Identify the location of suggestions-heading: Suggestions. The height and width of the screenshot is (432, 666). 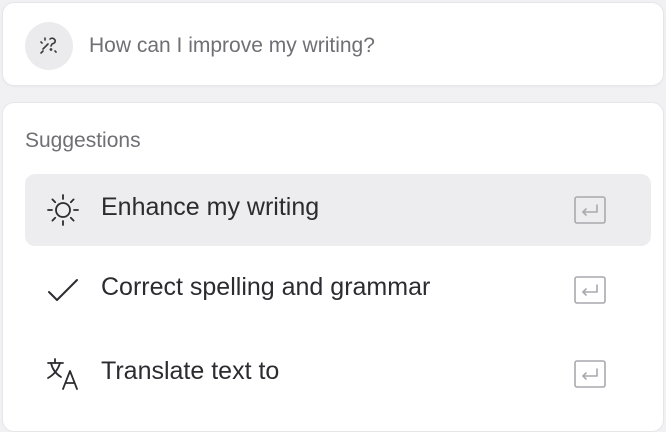
(83, 140).